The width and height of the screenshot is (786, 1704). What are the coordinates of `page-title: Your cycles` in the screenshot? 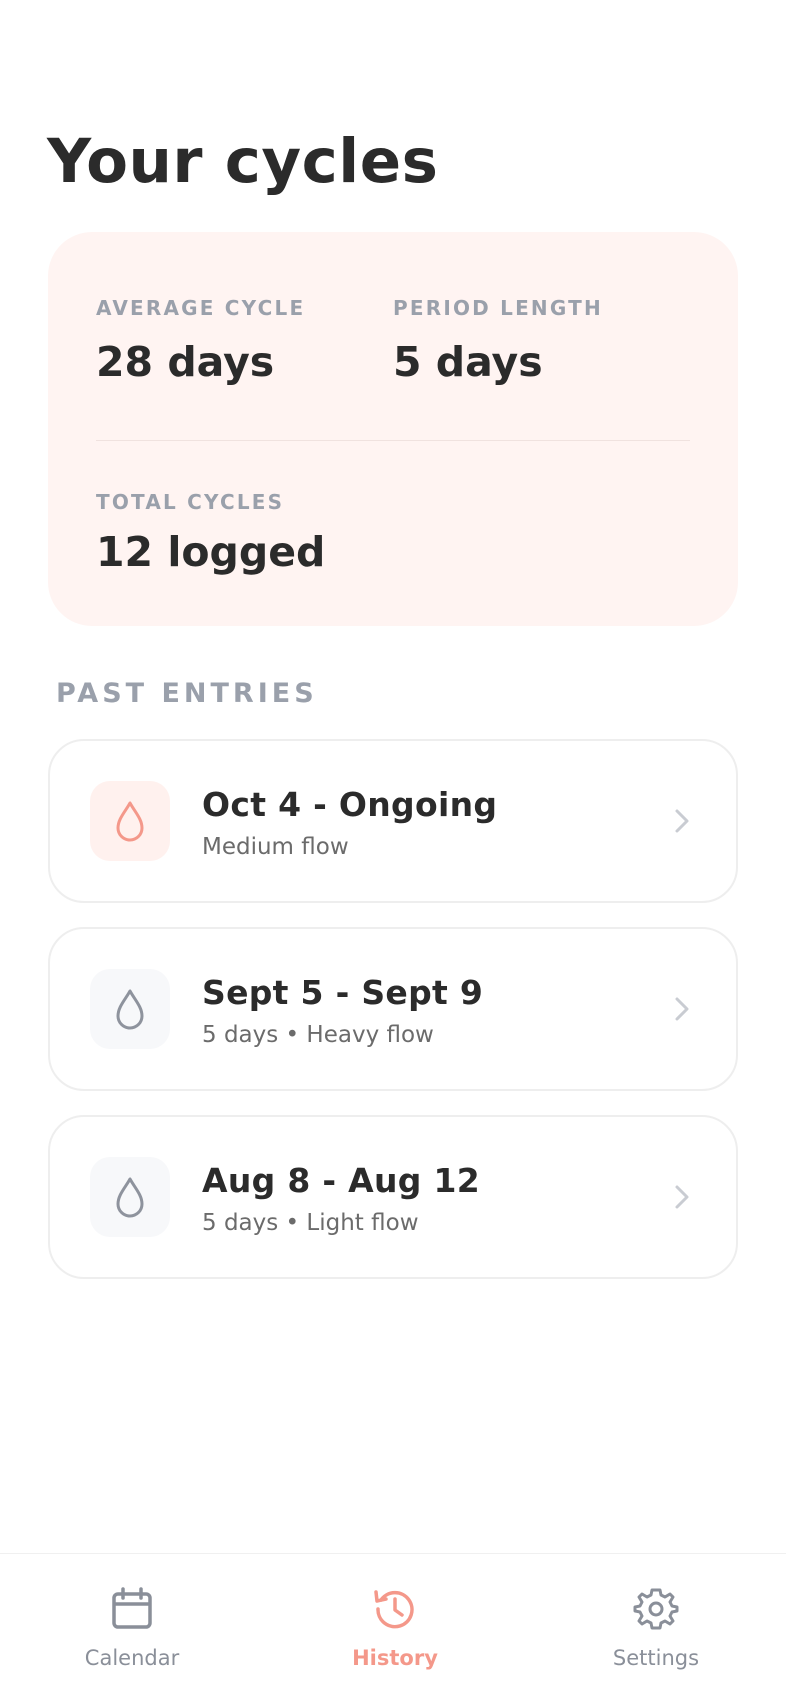 It's located at (243, 161).